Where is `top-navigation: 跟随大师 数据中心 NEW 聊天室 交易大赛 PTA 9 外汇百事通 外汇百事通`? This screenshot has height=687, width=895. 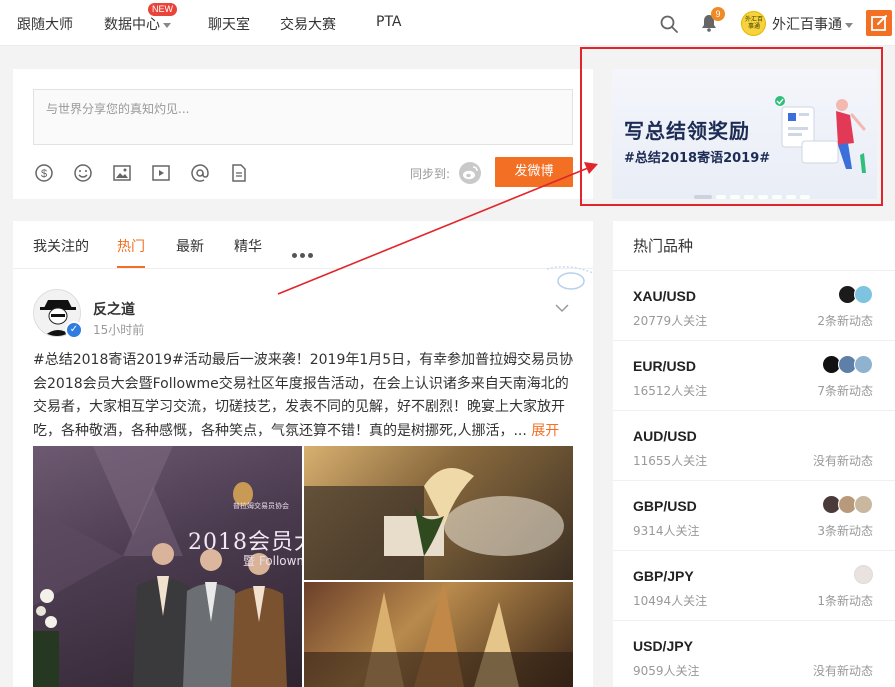 top-navigation: 跟随大师 数据中心 NEW 聊天室 交易大赛 PTA 9 外汇百事通 外汇百事通 is located at coordinates (447, 23).